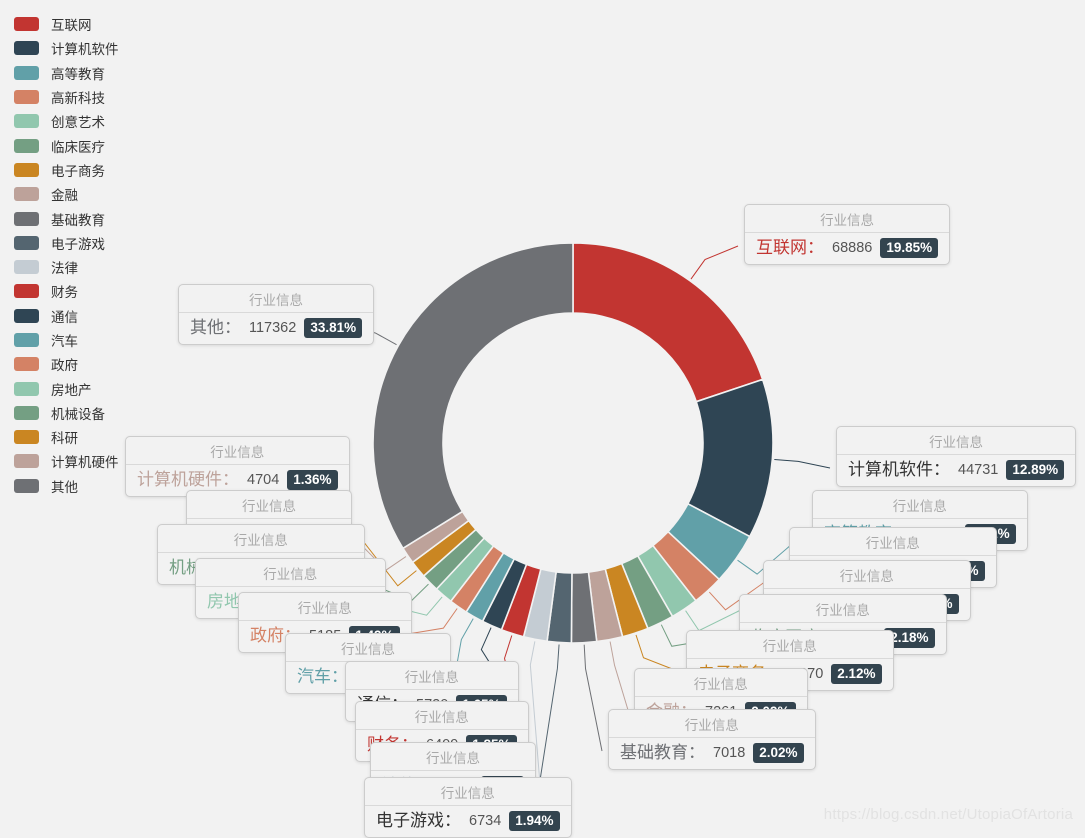 Image resolution: width=1085 pixels, height=838 pixels. Describe the element at coordinates (485, 820) in the screenshot. I see `tooltip-value: 6734` at that location.